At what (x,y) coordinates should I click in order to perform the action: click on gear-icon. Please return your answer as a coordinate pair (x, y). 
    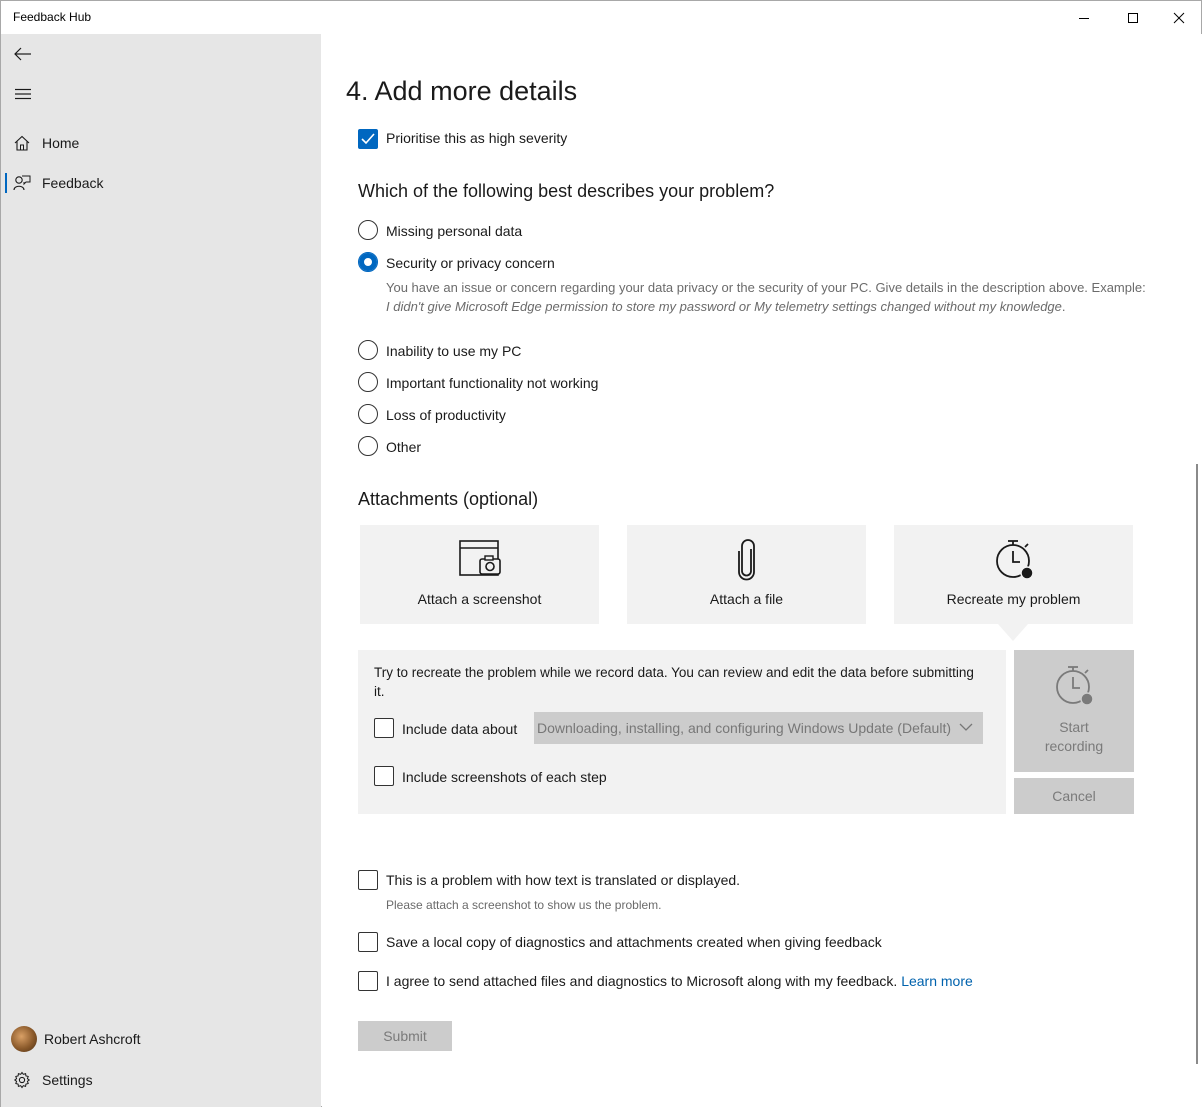
    Looking at the image, I should click on (22, 1080).